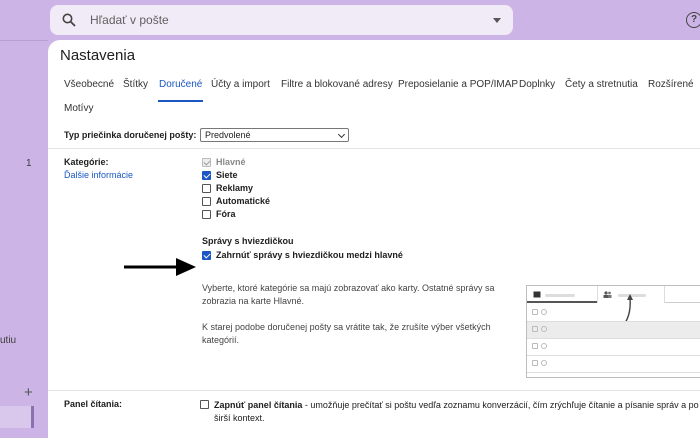 The width and height of the screenshot is (700, 438). I want to click on placeholder-bar, so click(560, 295).